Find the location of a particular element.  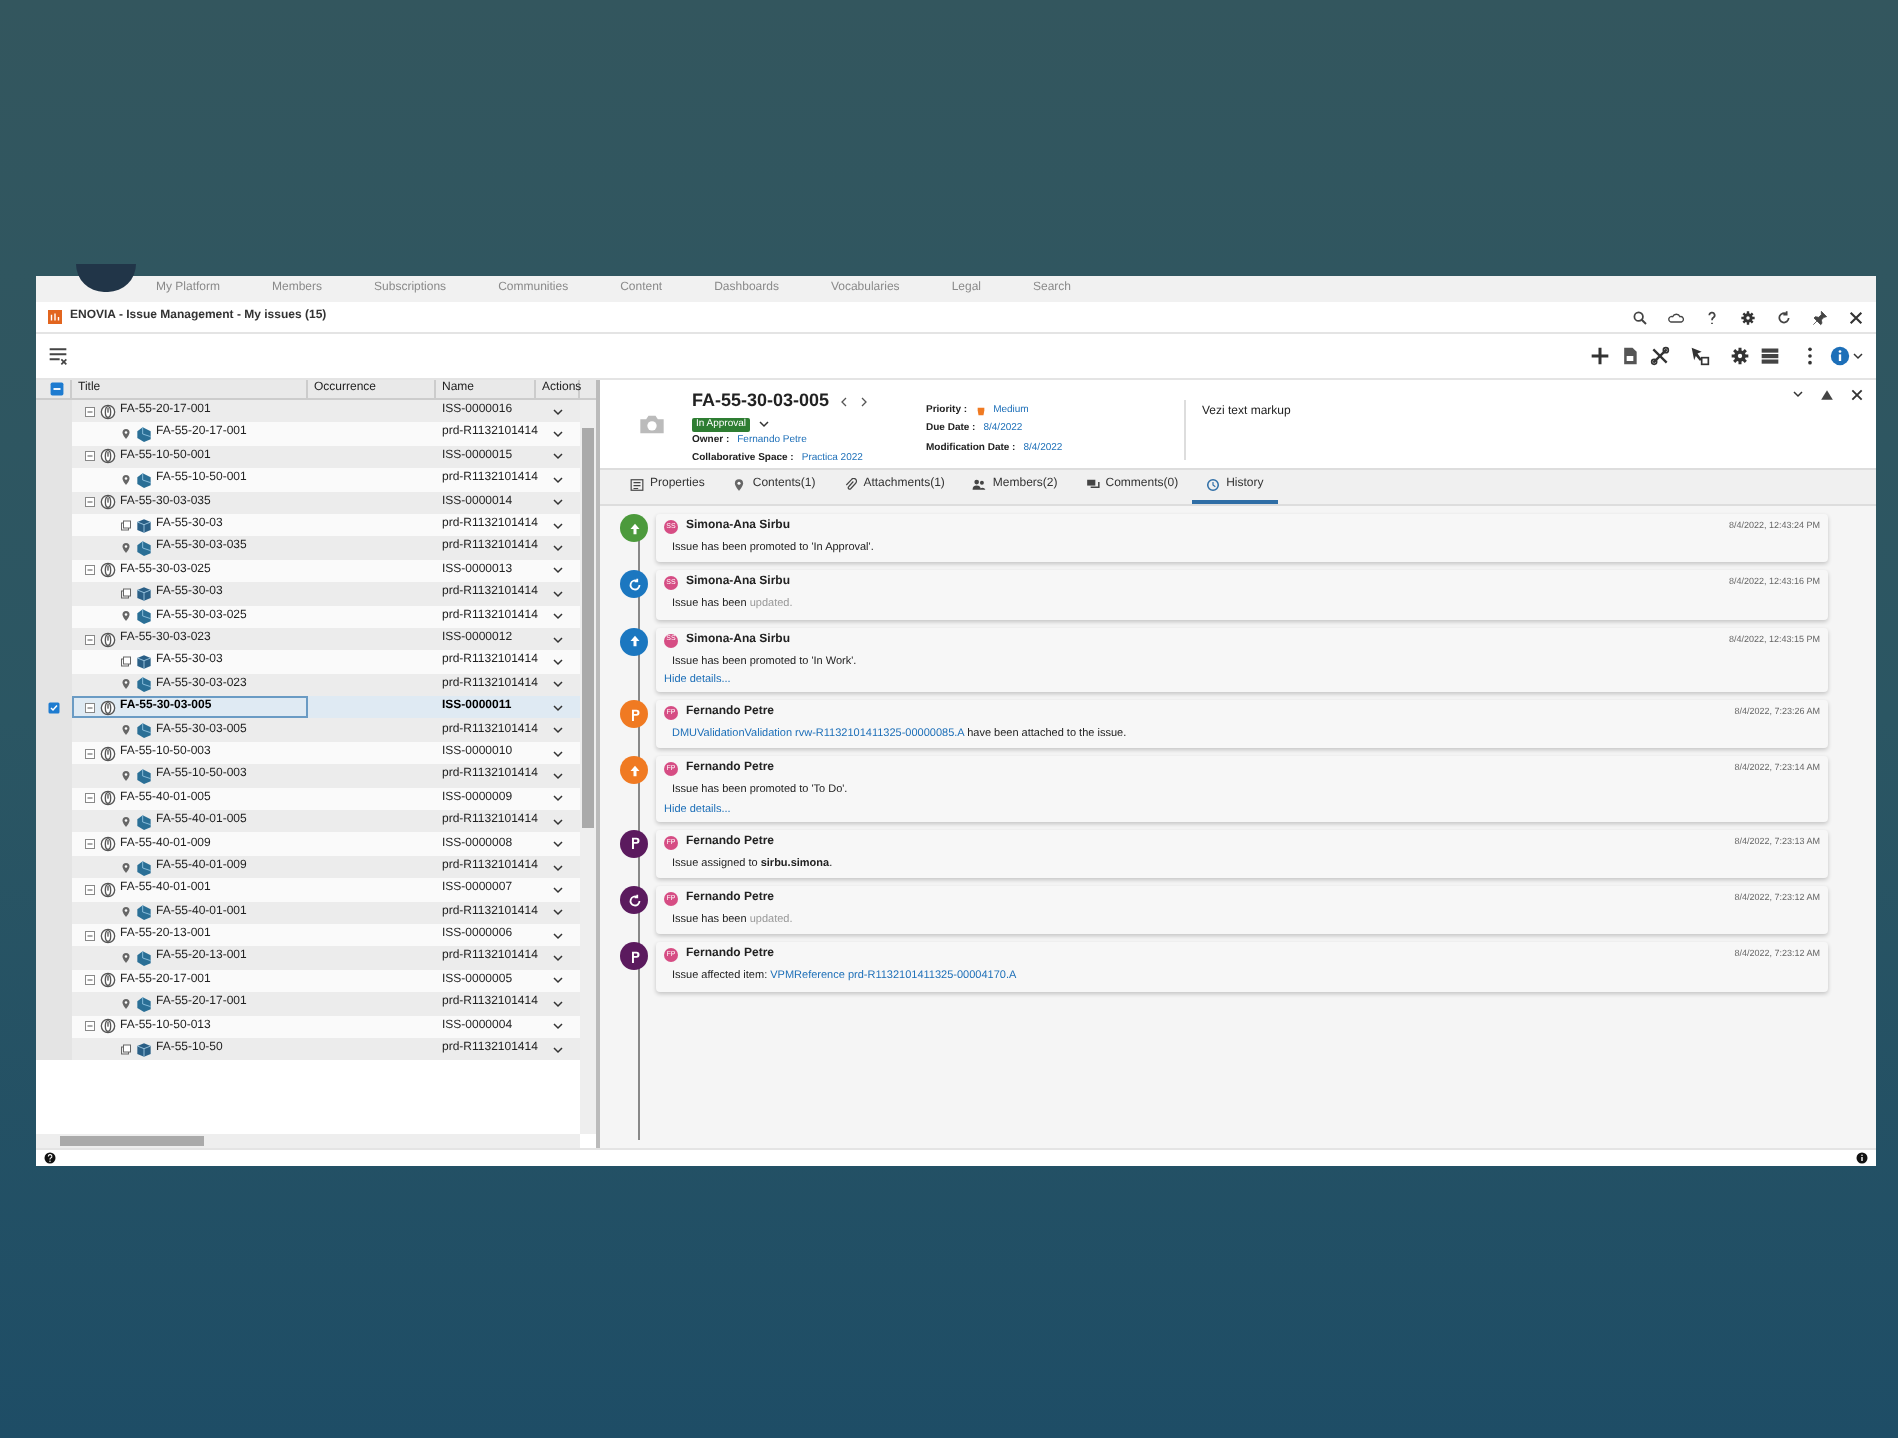

platform-logo is located at coordinates (106, 278).